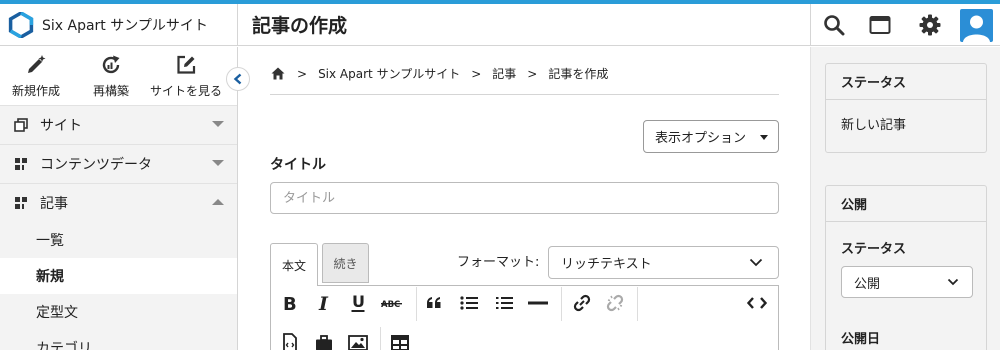 The height and width of the screenshot is (350, 1000). What do you see at coordinates (290, 341) in the screenshot?
I see `insert-file-icon` at bounding box center [290, 341].